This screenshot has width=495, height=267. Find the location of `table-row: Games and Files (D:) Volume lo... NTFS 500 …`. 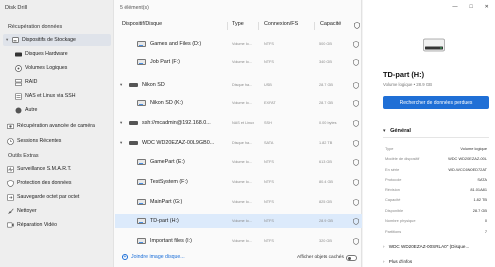

table-row: Games and Files (D:) Volume lo... NTFS 500 … is located at coordinates (238, 44).